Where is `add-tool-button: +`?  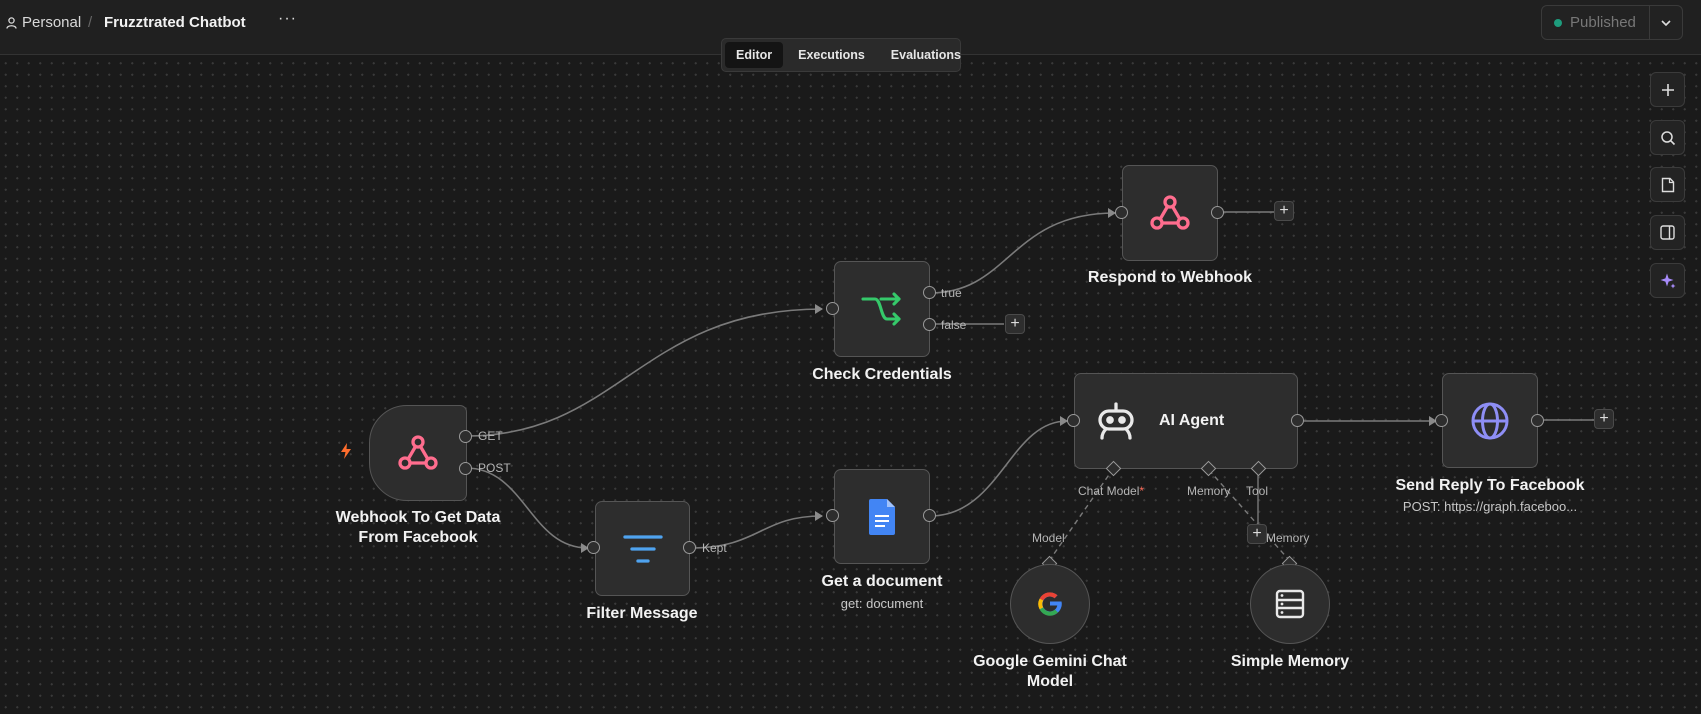
add-tool-button: + is located at coordinates (1257, 534).